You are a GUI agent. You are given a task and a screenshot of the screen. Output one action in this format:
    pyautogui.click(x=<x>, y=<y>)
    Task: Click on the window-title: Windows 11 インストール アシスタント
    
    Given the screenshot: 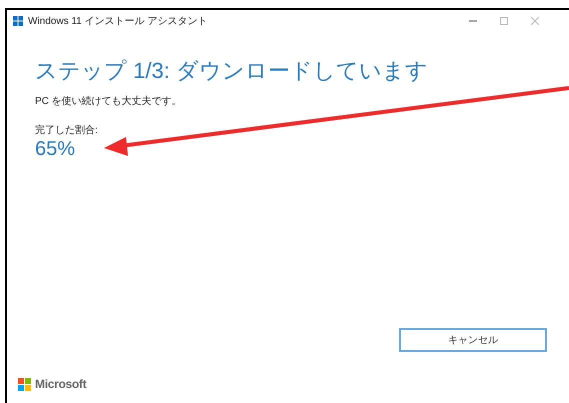 What is the action you would take?
    pyautogui.click(x=118, y=21)
    